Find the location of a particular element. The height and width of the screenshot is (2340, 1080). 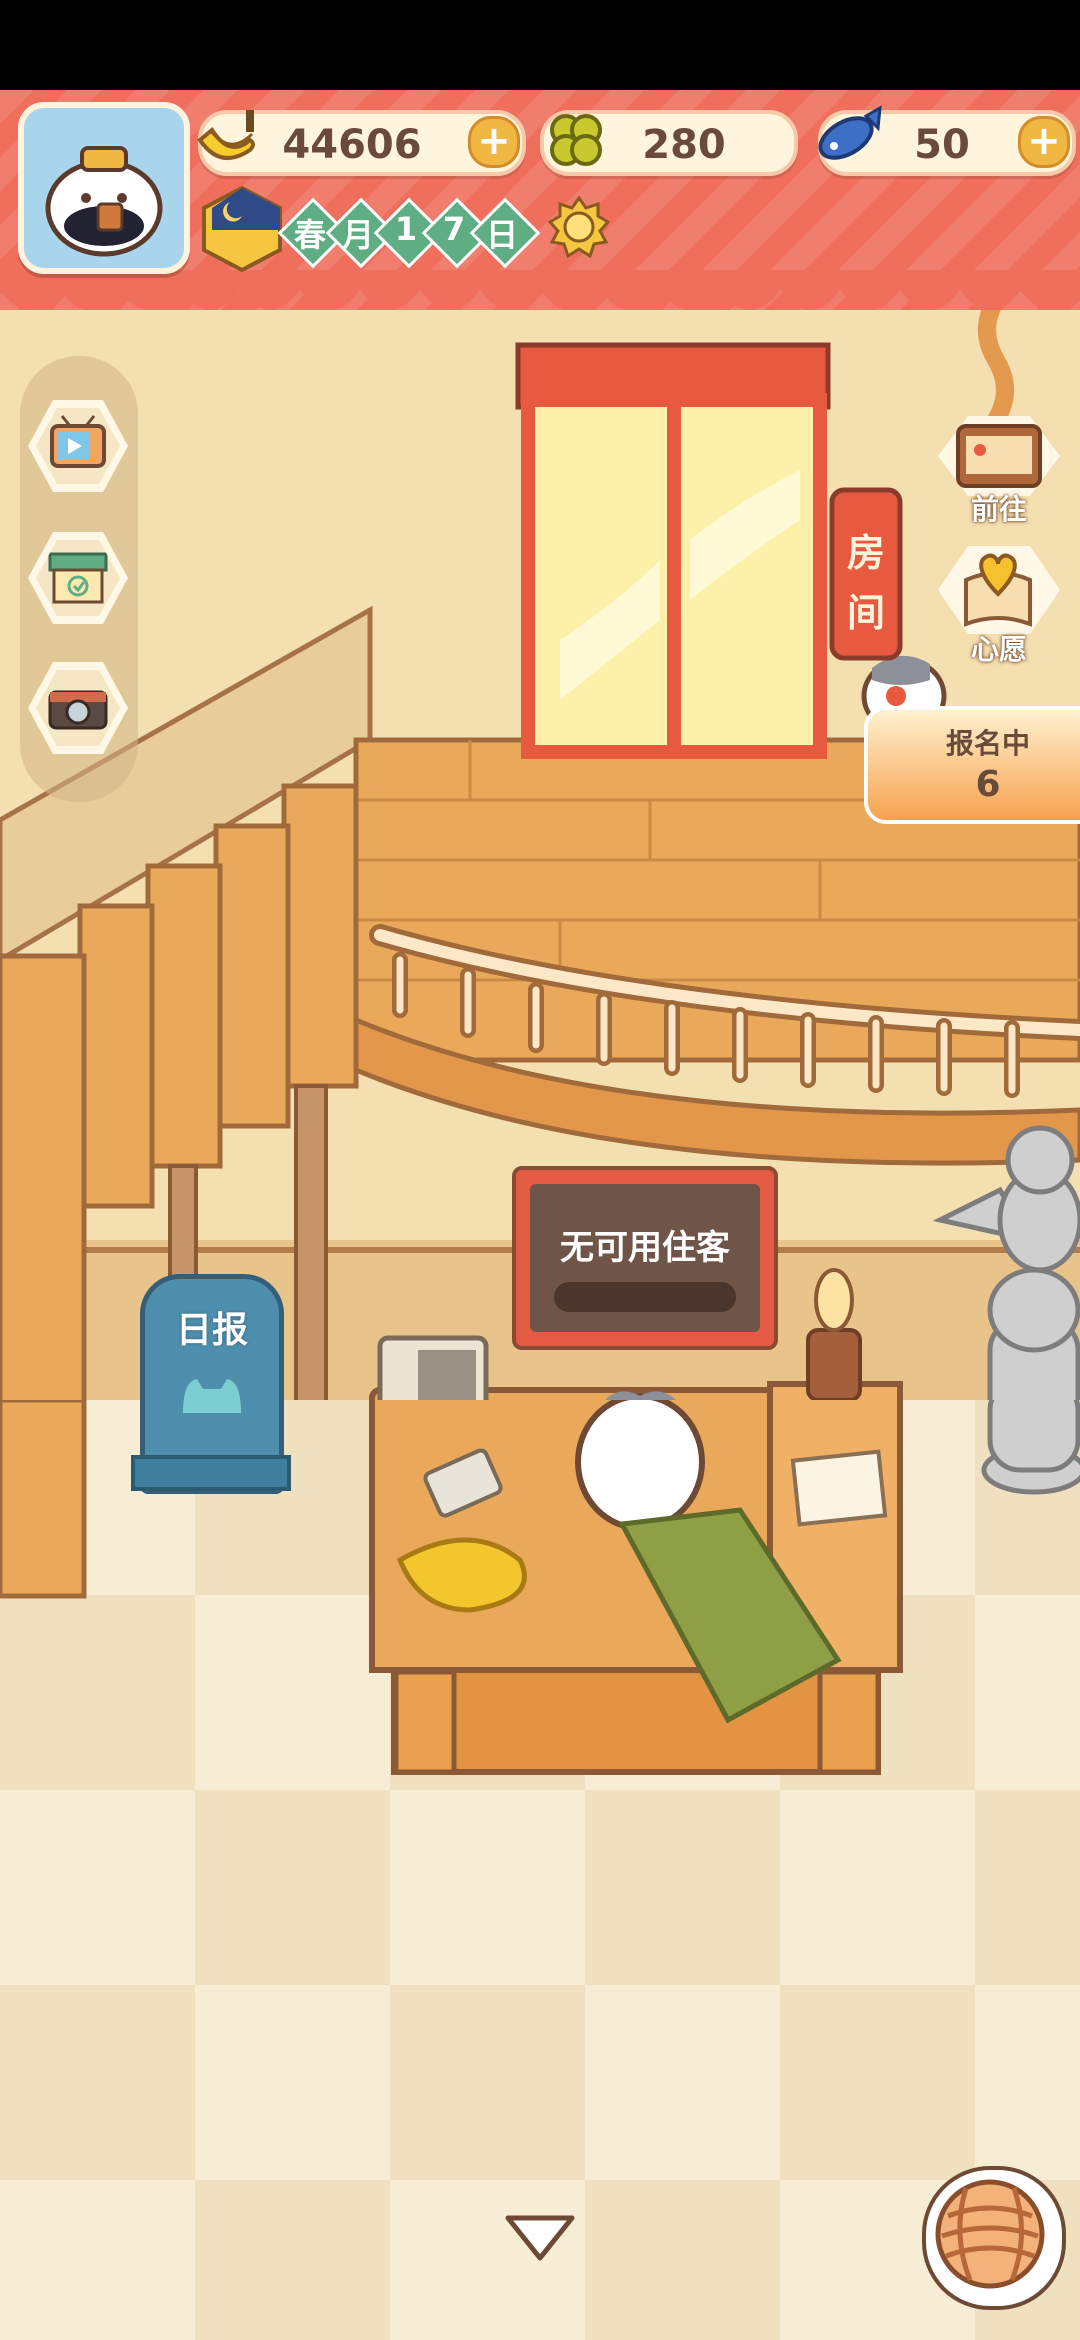

sun-icon is located at coordinates (579, 227).